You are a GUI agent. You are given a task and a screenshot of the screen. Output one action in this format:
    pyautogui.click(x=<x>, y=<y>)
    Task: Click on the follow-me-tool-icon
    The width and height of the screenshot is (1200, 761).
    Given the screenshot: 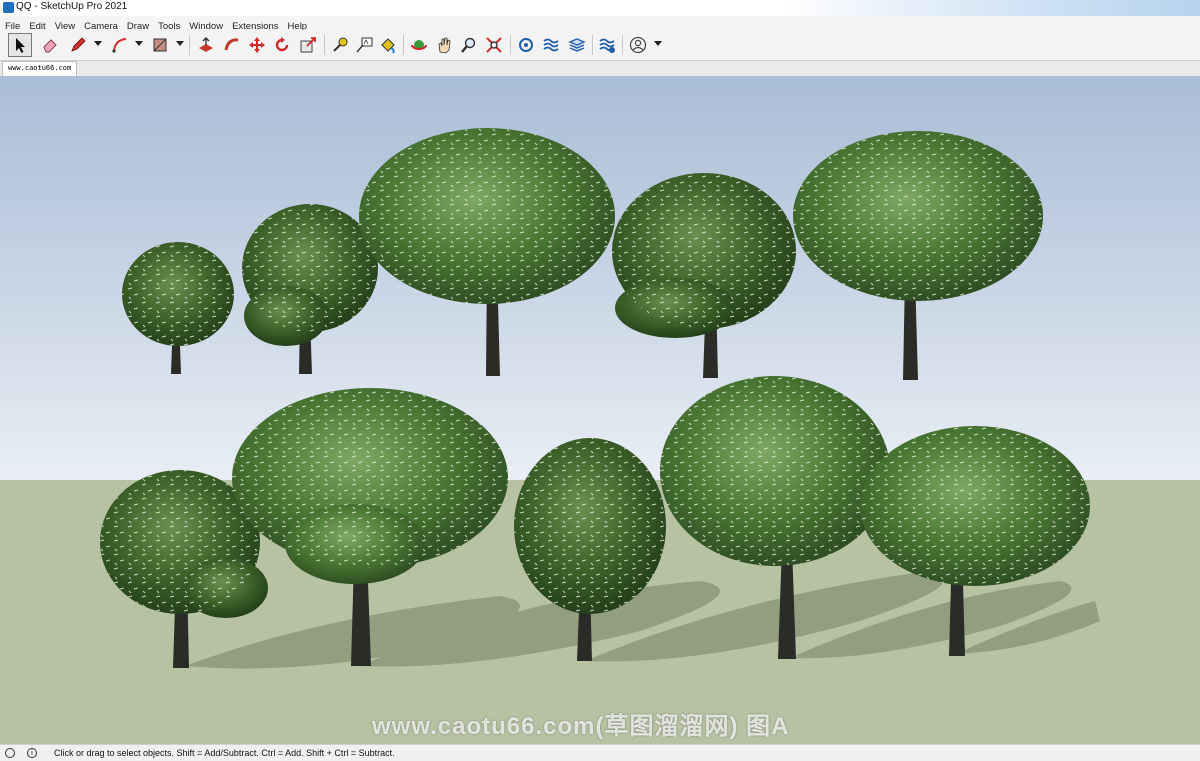 What is the action you would take?
    pyautogui.click(x=231, y=44)
    